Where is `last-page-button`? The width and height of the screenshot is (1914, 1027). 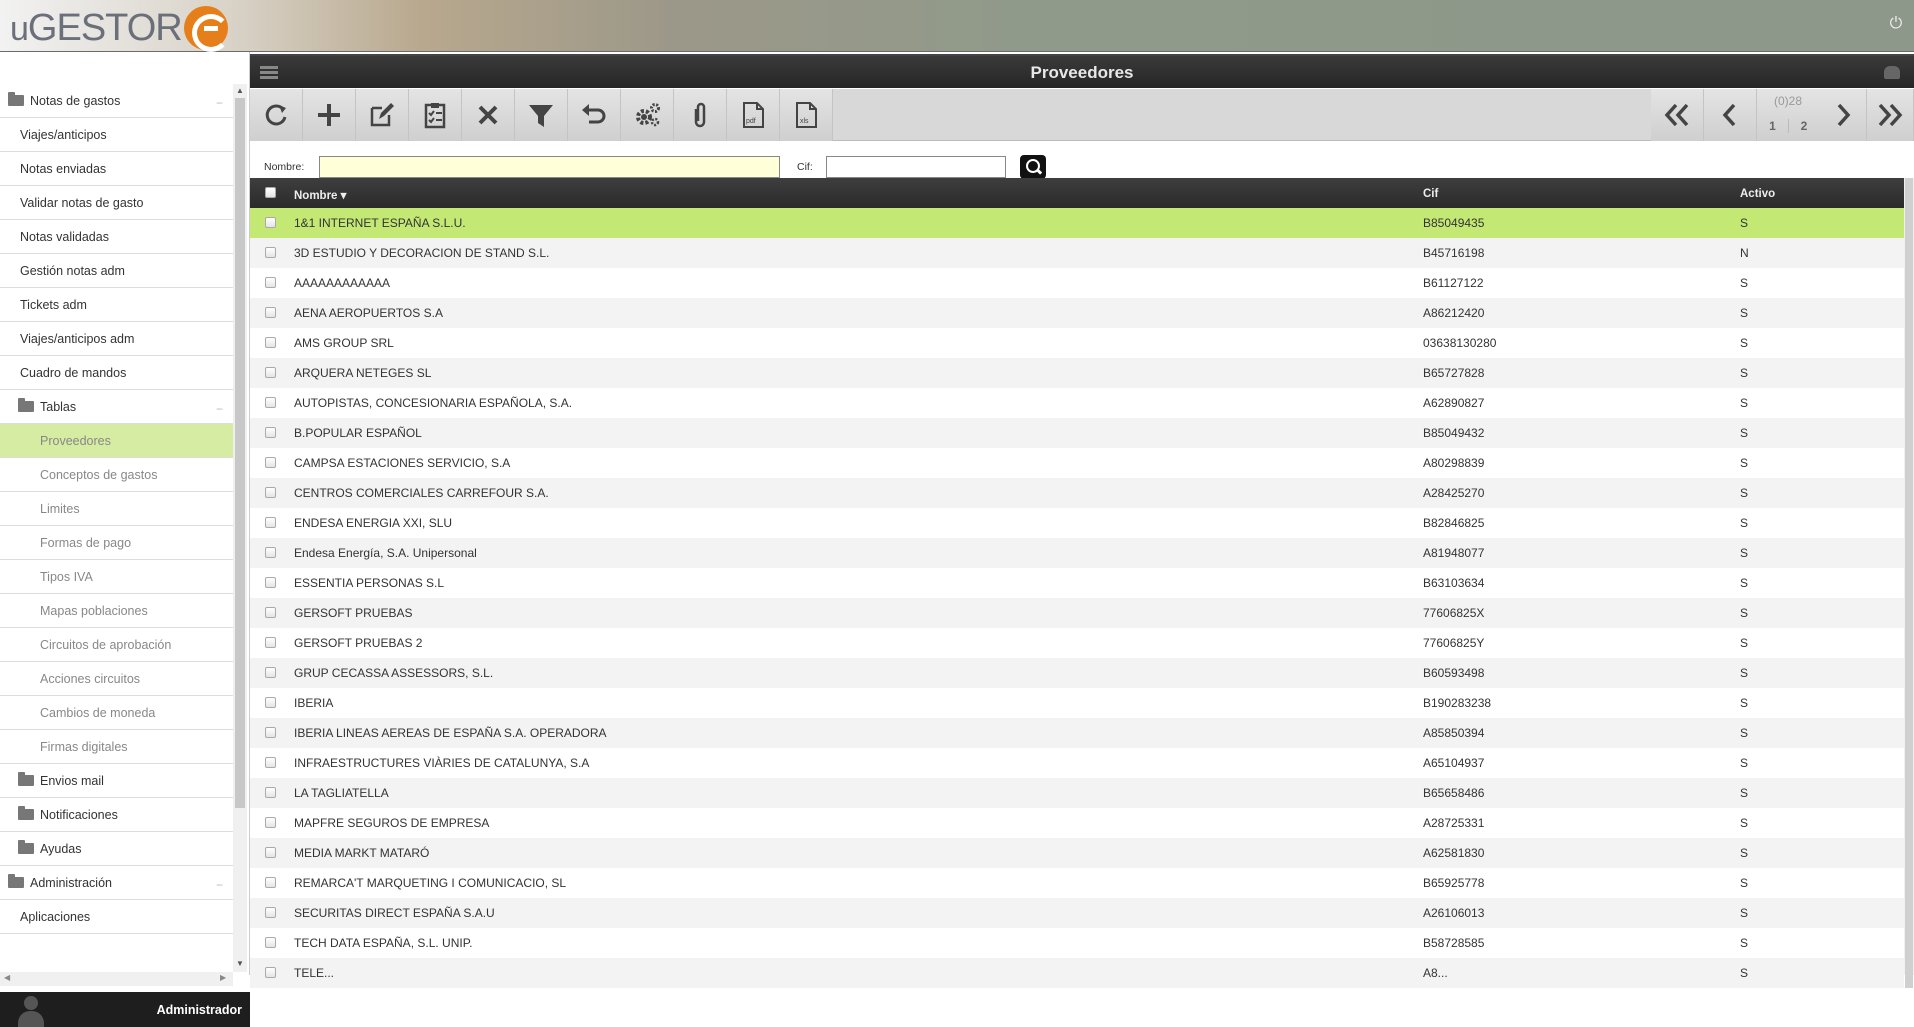
last-page-button is located at coordinates (1890, 115).